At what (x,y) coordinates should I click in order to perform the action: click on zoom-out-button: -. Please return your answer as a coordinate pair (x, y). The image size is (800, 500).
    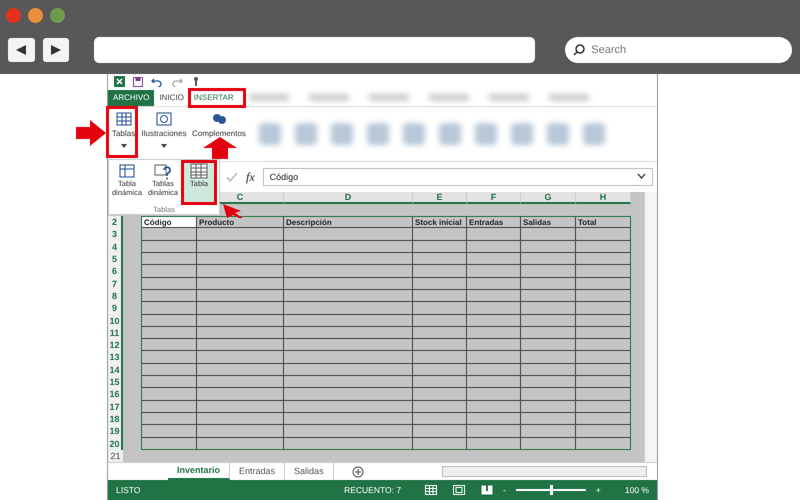
    Looking at the image, I should click on (504, 490).